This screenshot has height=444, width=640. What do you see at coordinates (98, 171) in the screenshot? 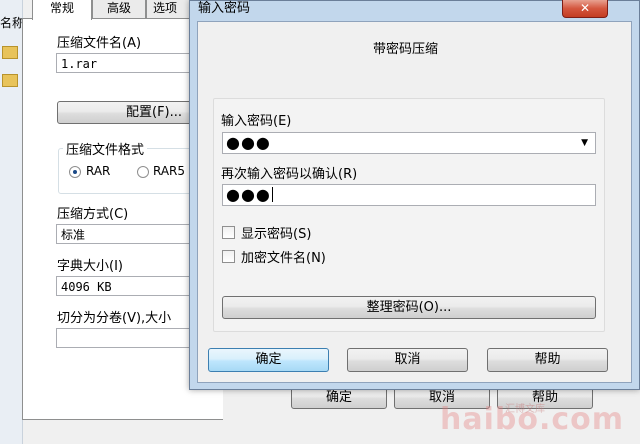
I see `format-rar-label: RAR` at bounding box center [98, 171].